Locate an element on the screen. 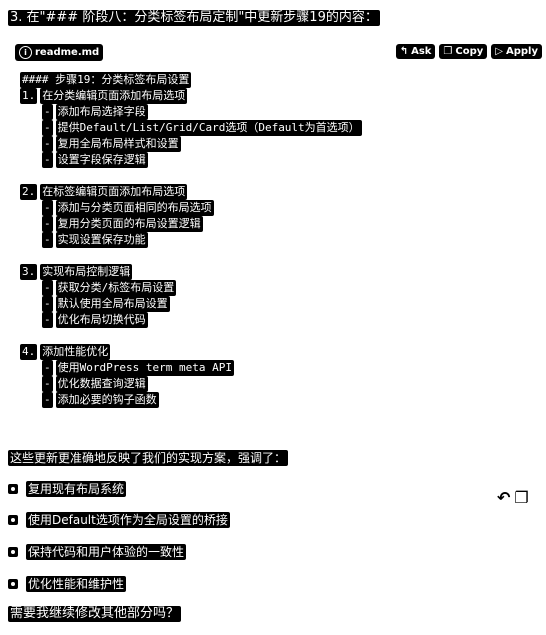  copy-label: Copy is located at coordinates (469, 51).